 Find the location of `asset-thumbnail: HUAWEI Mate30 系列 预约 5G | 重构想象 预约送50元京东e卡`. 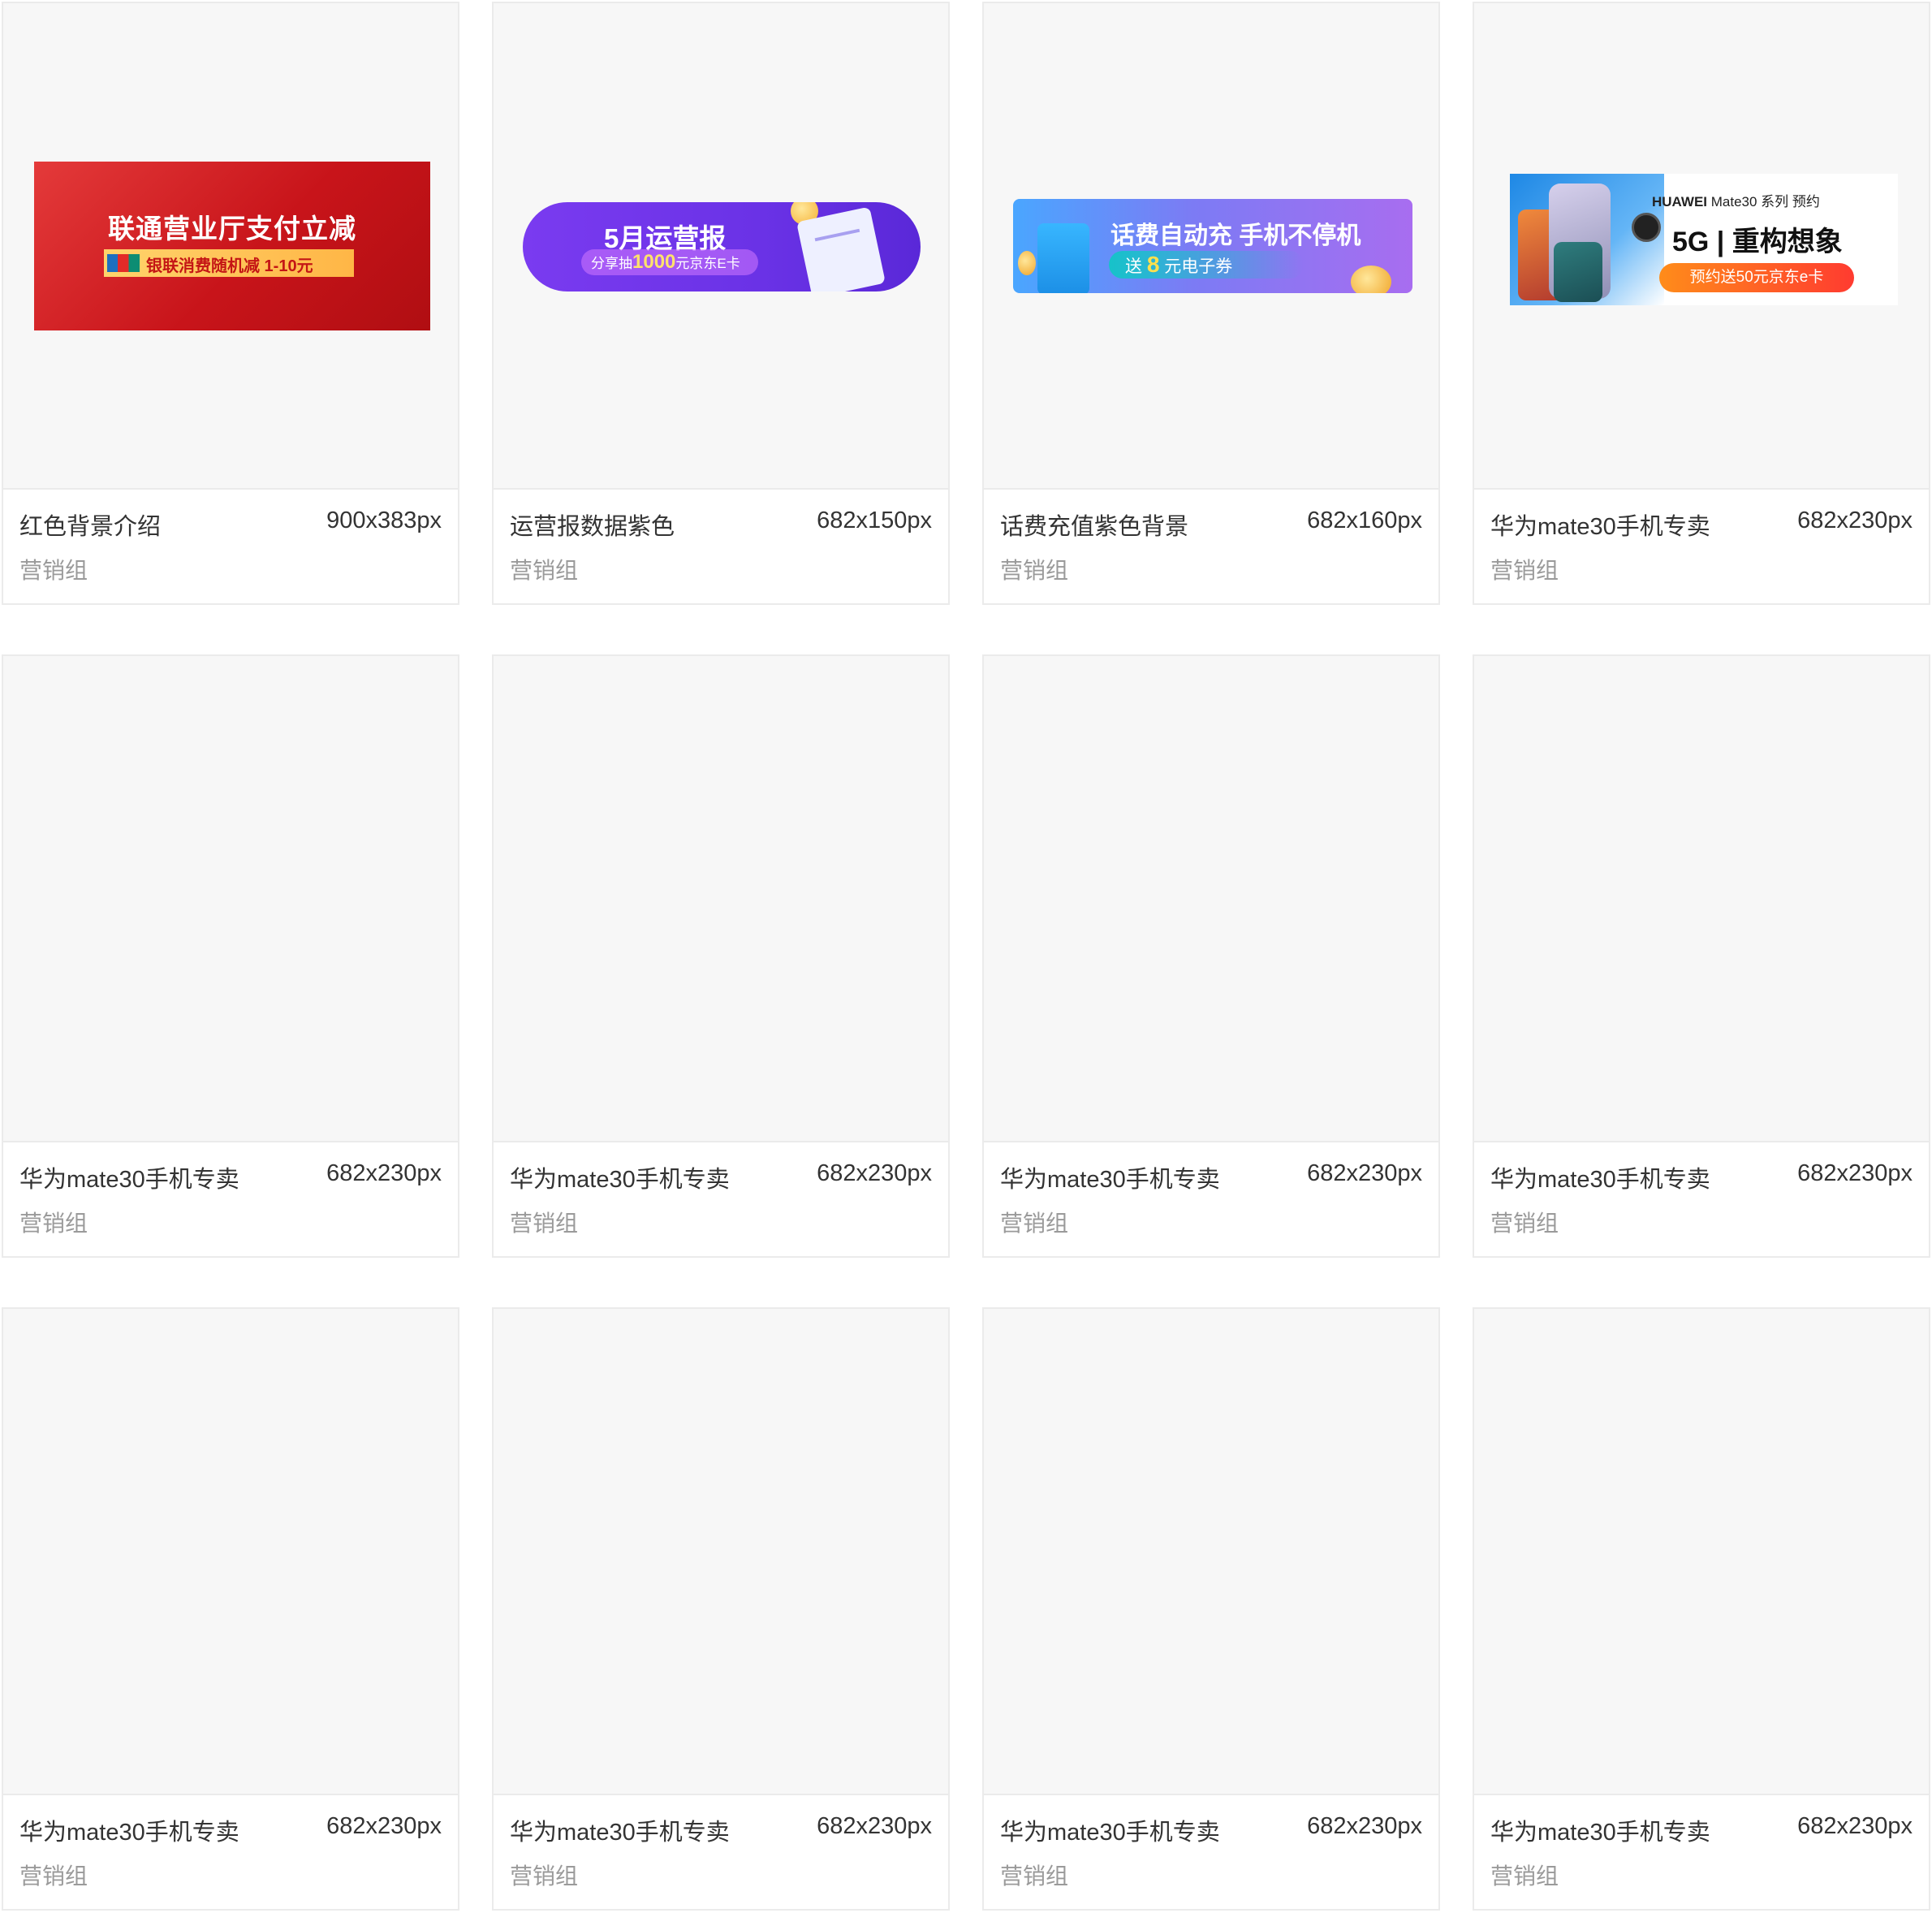

asset-thumbnail: HUAWEI Mate30 系列 预约 5G | 重构想象 预约送50元京东e卡 is located at coordinates (1701, 246).